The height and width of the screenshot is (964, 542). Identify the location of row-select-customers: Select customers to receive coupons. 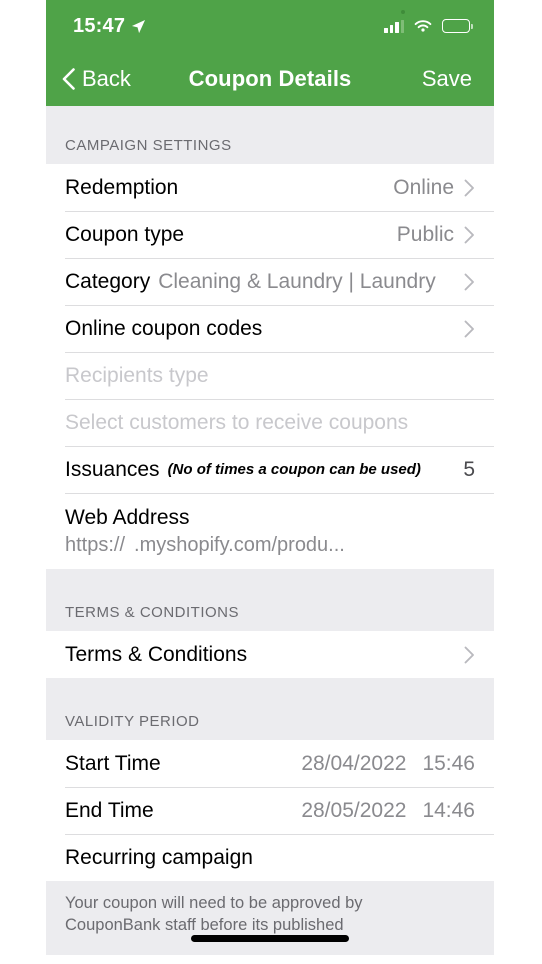
(270, 422).